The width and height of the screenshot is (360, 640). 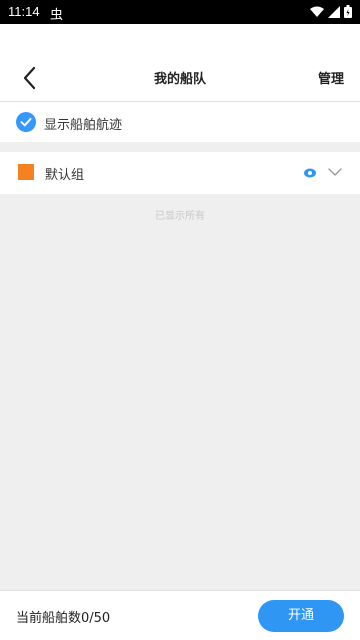 I want to click on status-time: 11:14, so click(x=24, y=11).